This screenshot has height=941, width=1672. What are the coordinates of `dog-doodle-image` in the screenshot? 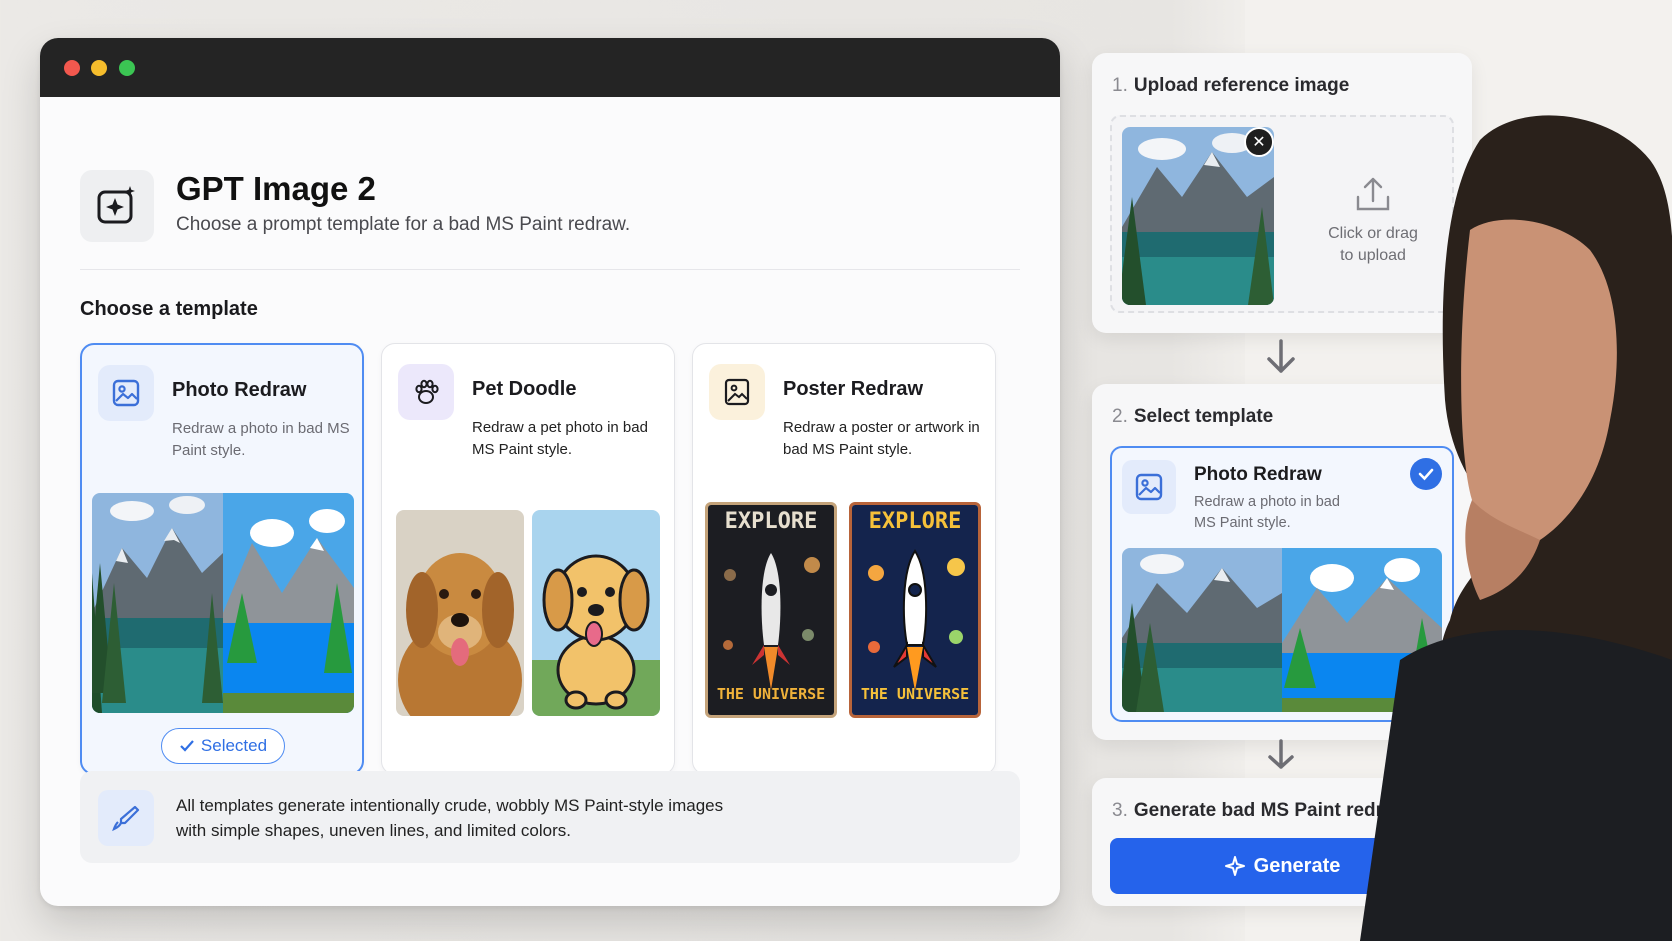 It's located at (596, 613).